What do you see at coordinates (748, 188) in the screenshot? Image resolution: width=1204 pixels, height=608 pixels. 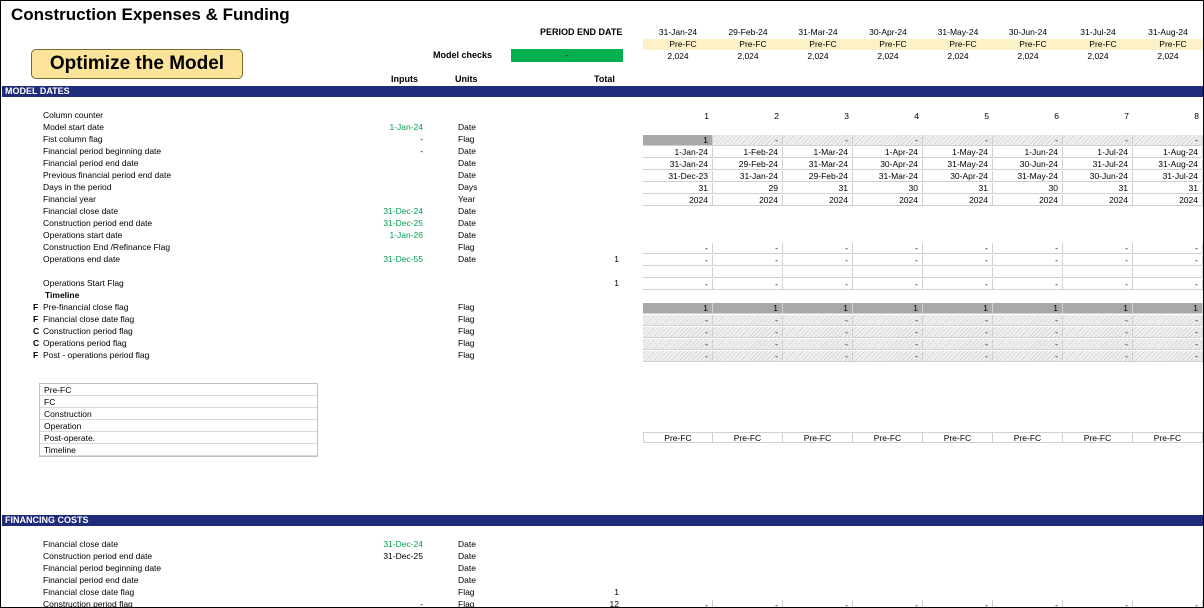 I see `row-cell: 29` at bounding box center [748, 188].